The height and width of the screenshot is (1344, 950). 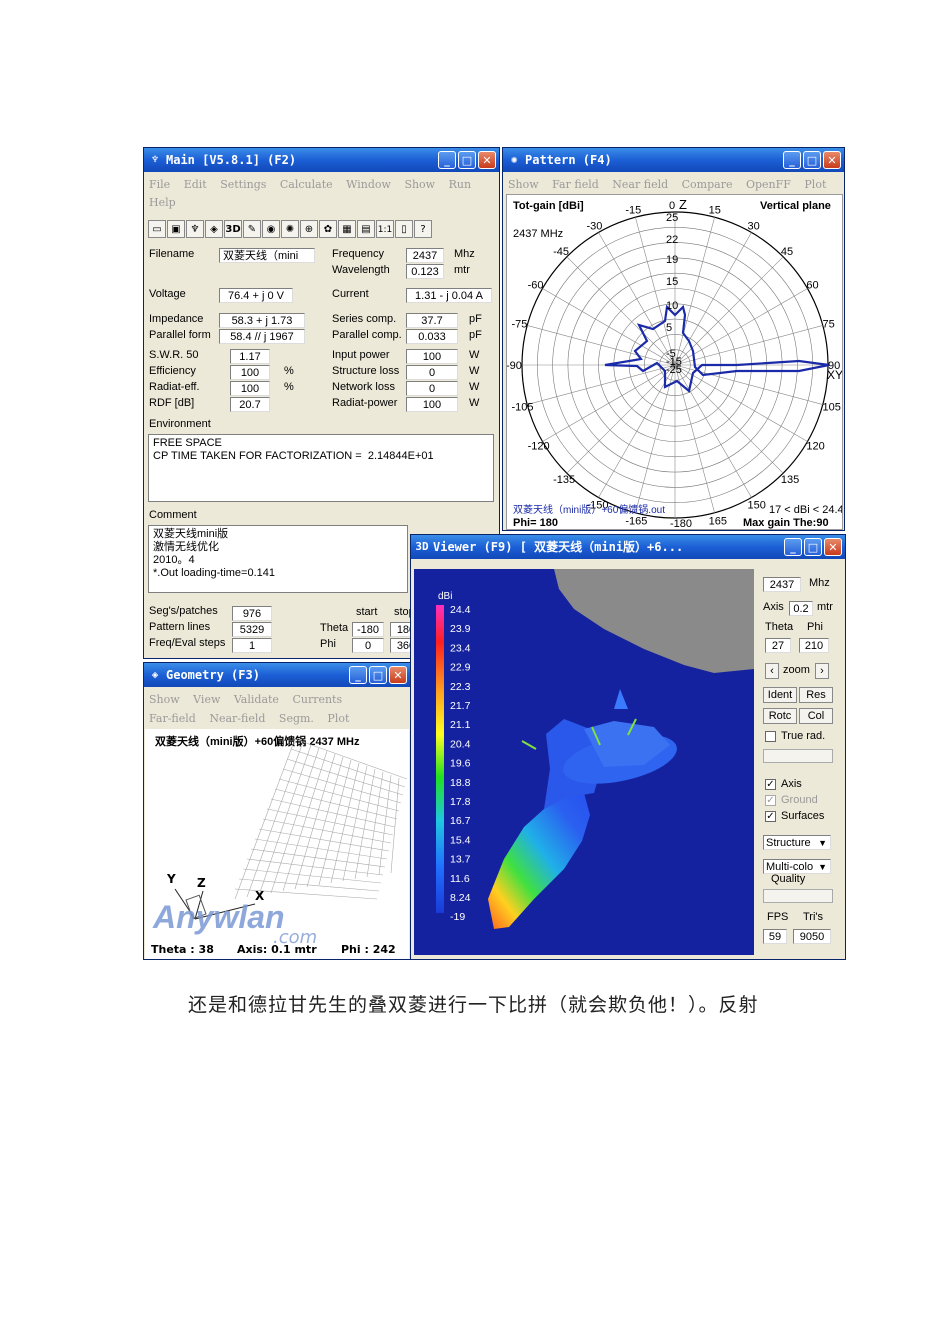 What do you see at coordinates (467, 160) in the screenshot?
I see `maximize-button: □` at bounding box center [467, 160].